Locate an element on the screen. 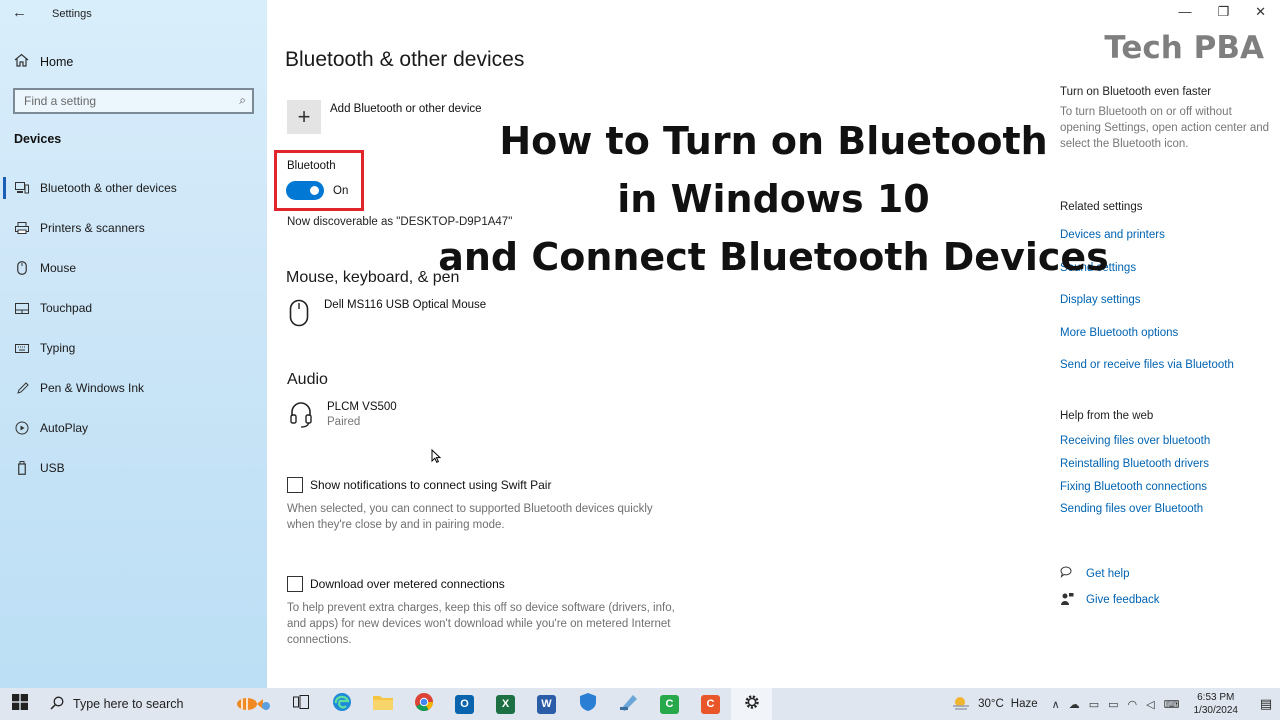 The height and width of the screenshot is (720, 1280). file-explorer-app is located at coordinates (382, 704).